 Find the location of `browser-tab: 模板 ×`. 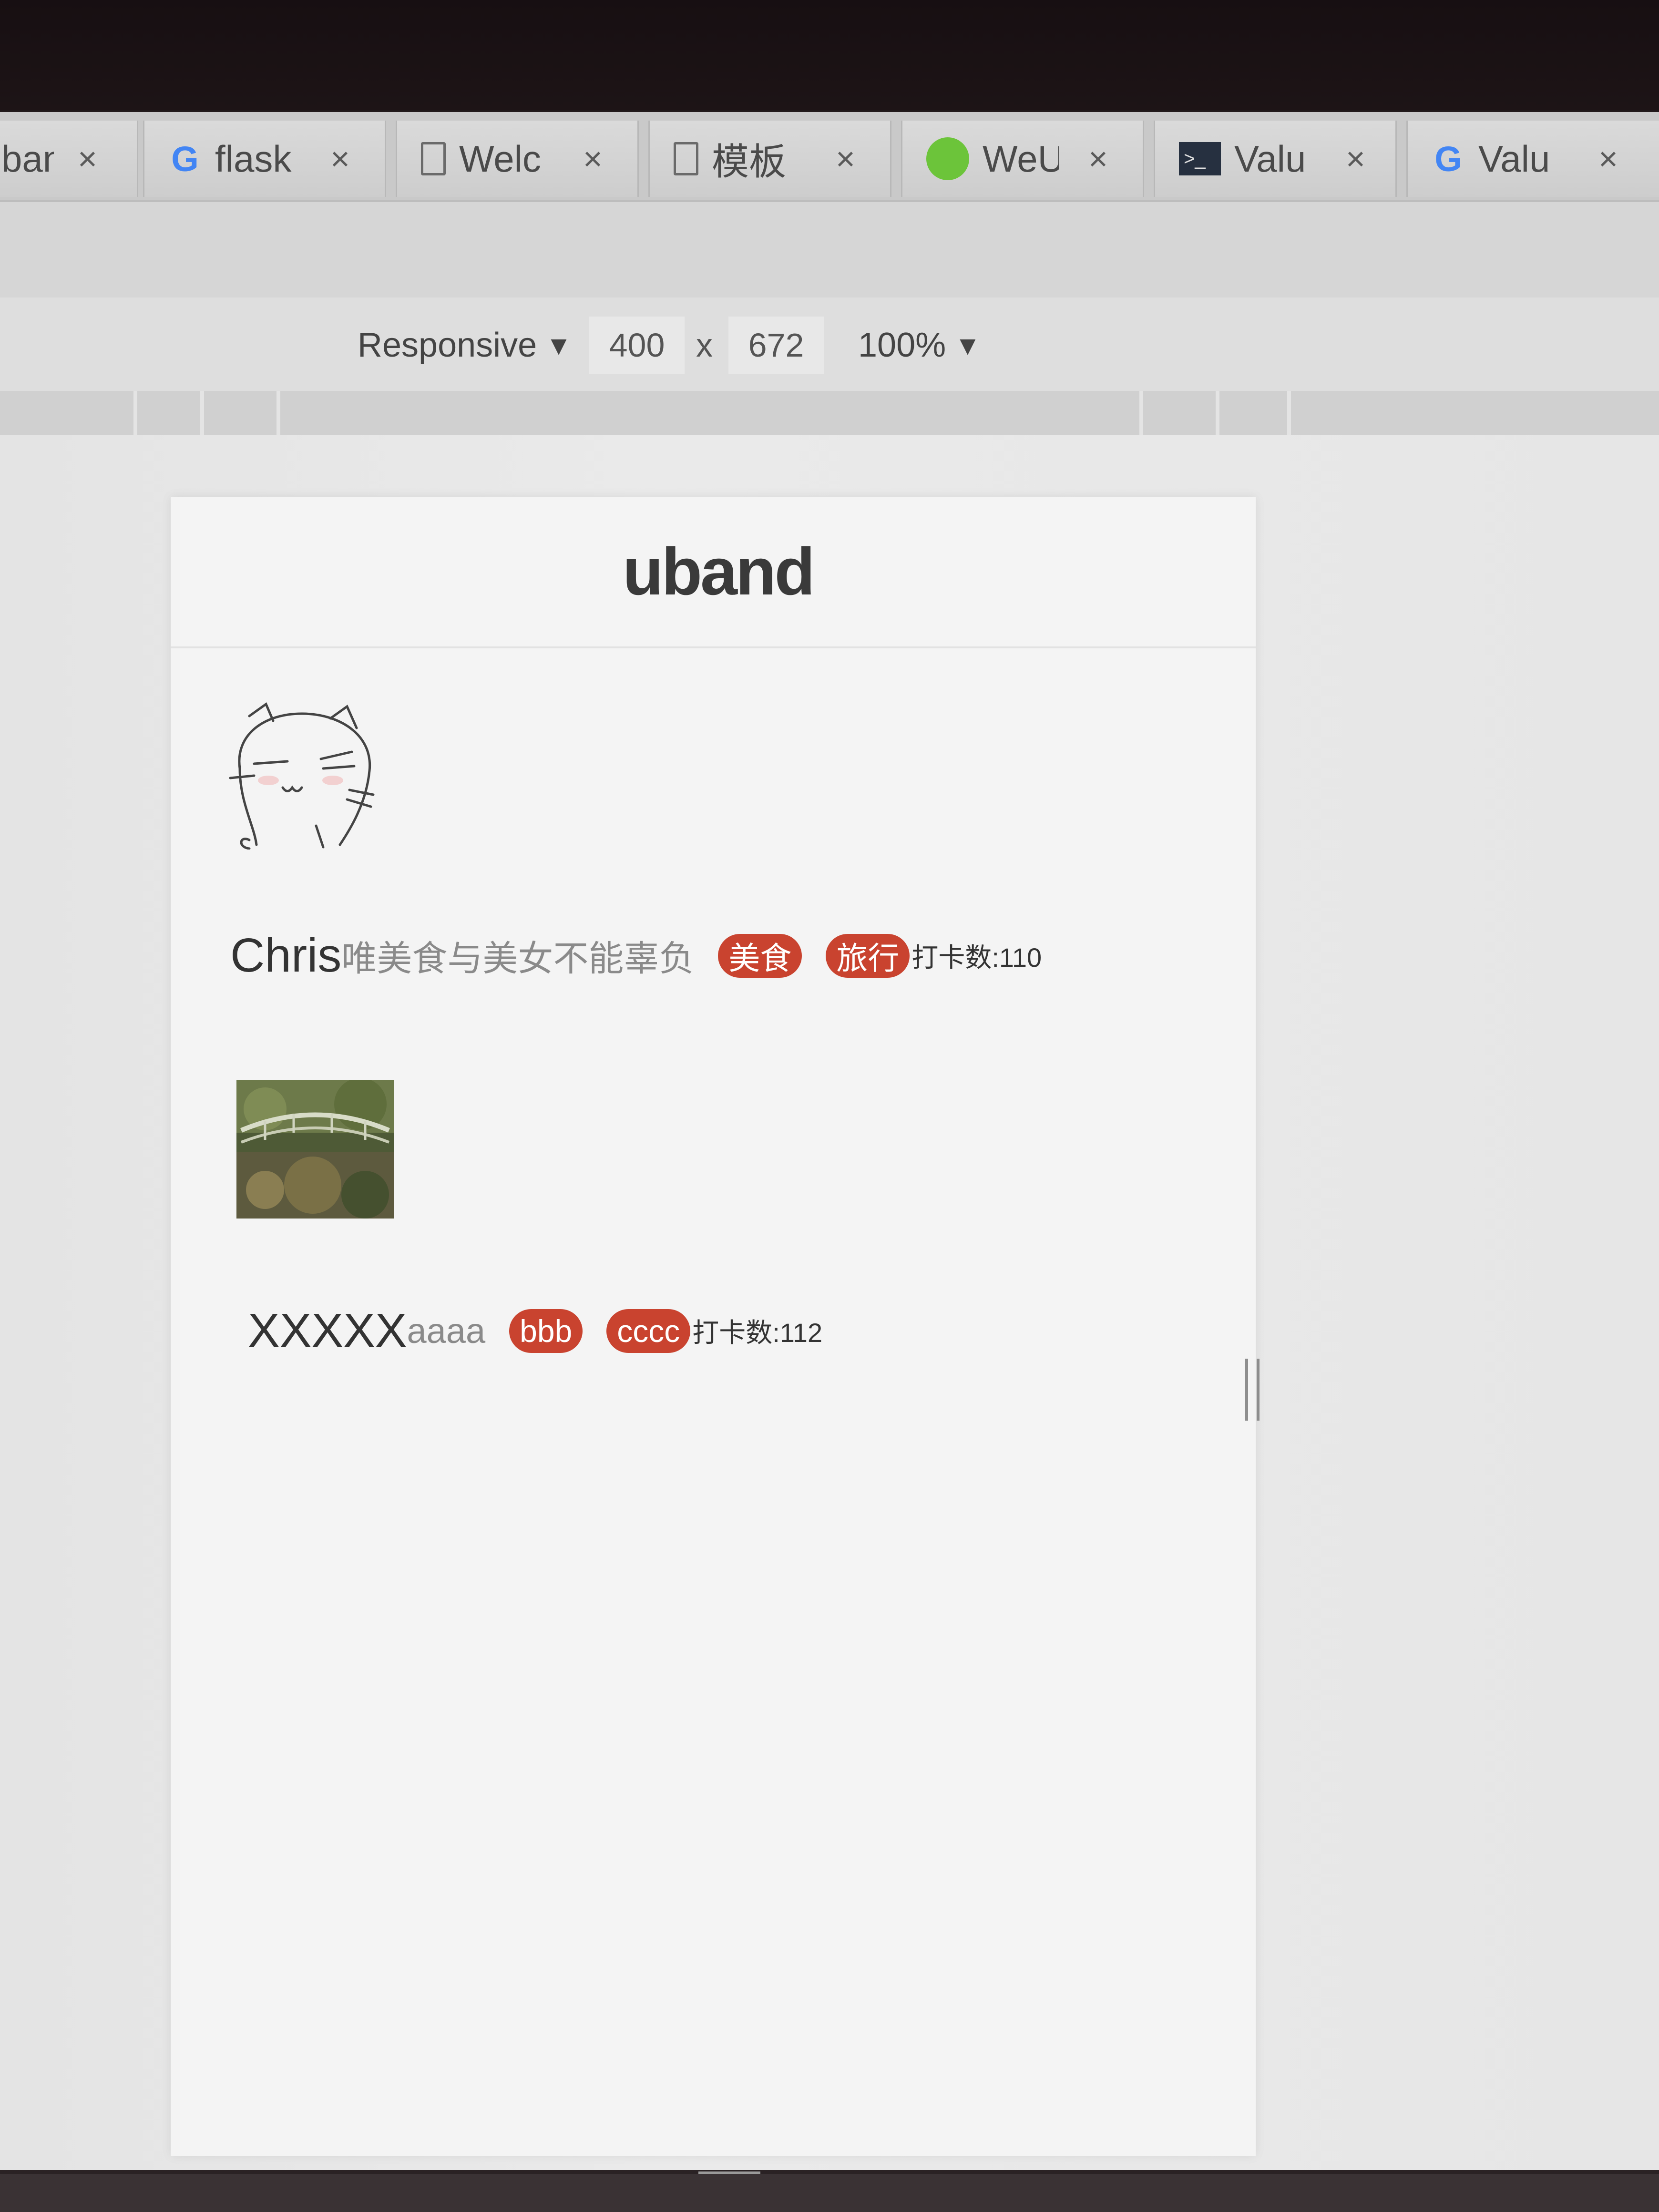

browser-tab: 模板 × is located at coordinates (769, 159).